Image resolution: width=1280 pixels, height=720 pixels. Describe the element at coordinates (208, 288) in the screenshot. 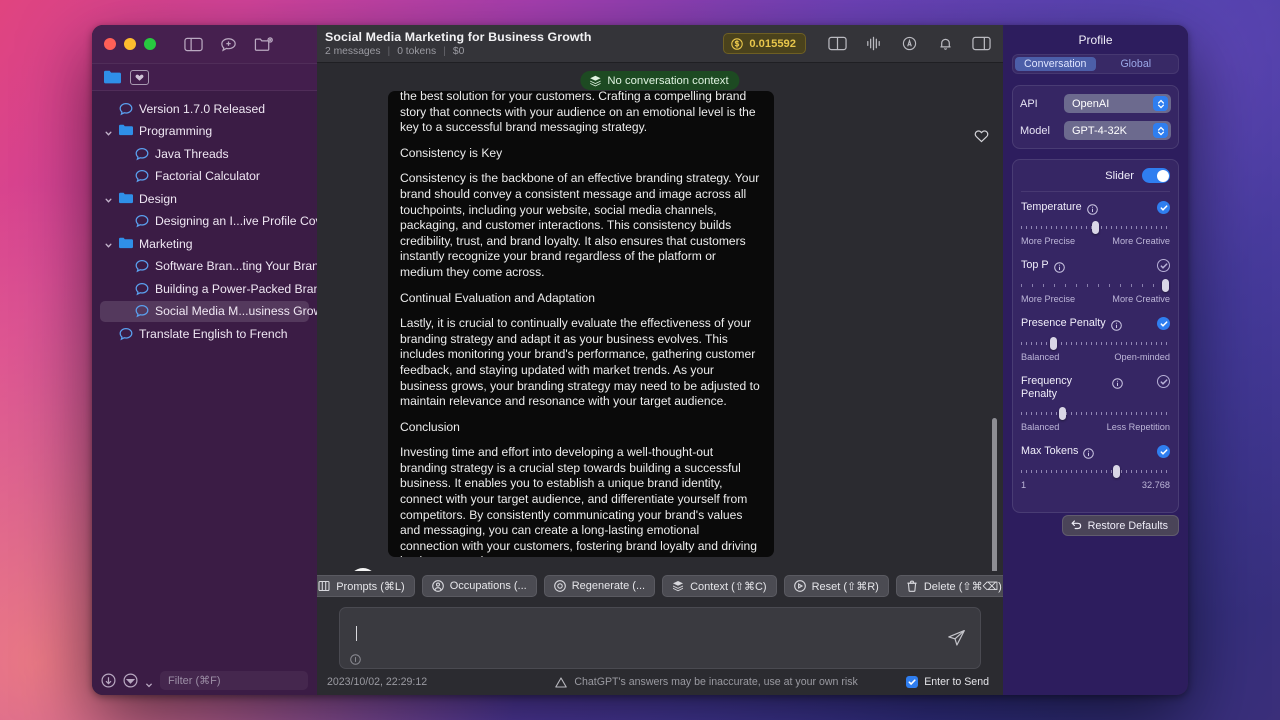

I see `sidebar-chat-item: Building a Power-Packed Brand` at that location.